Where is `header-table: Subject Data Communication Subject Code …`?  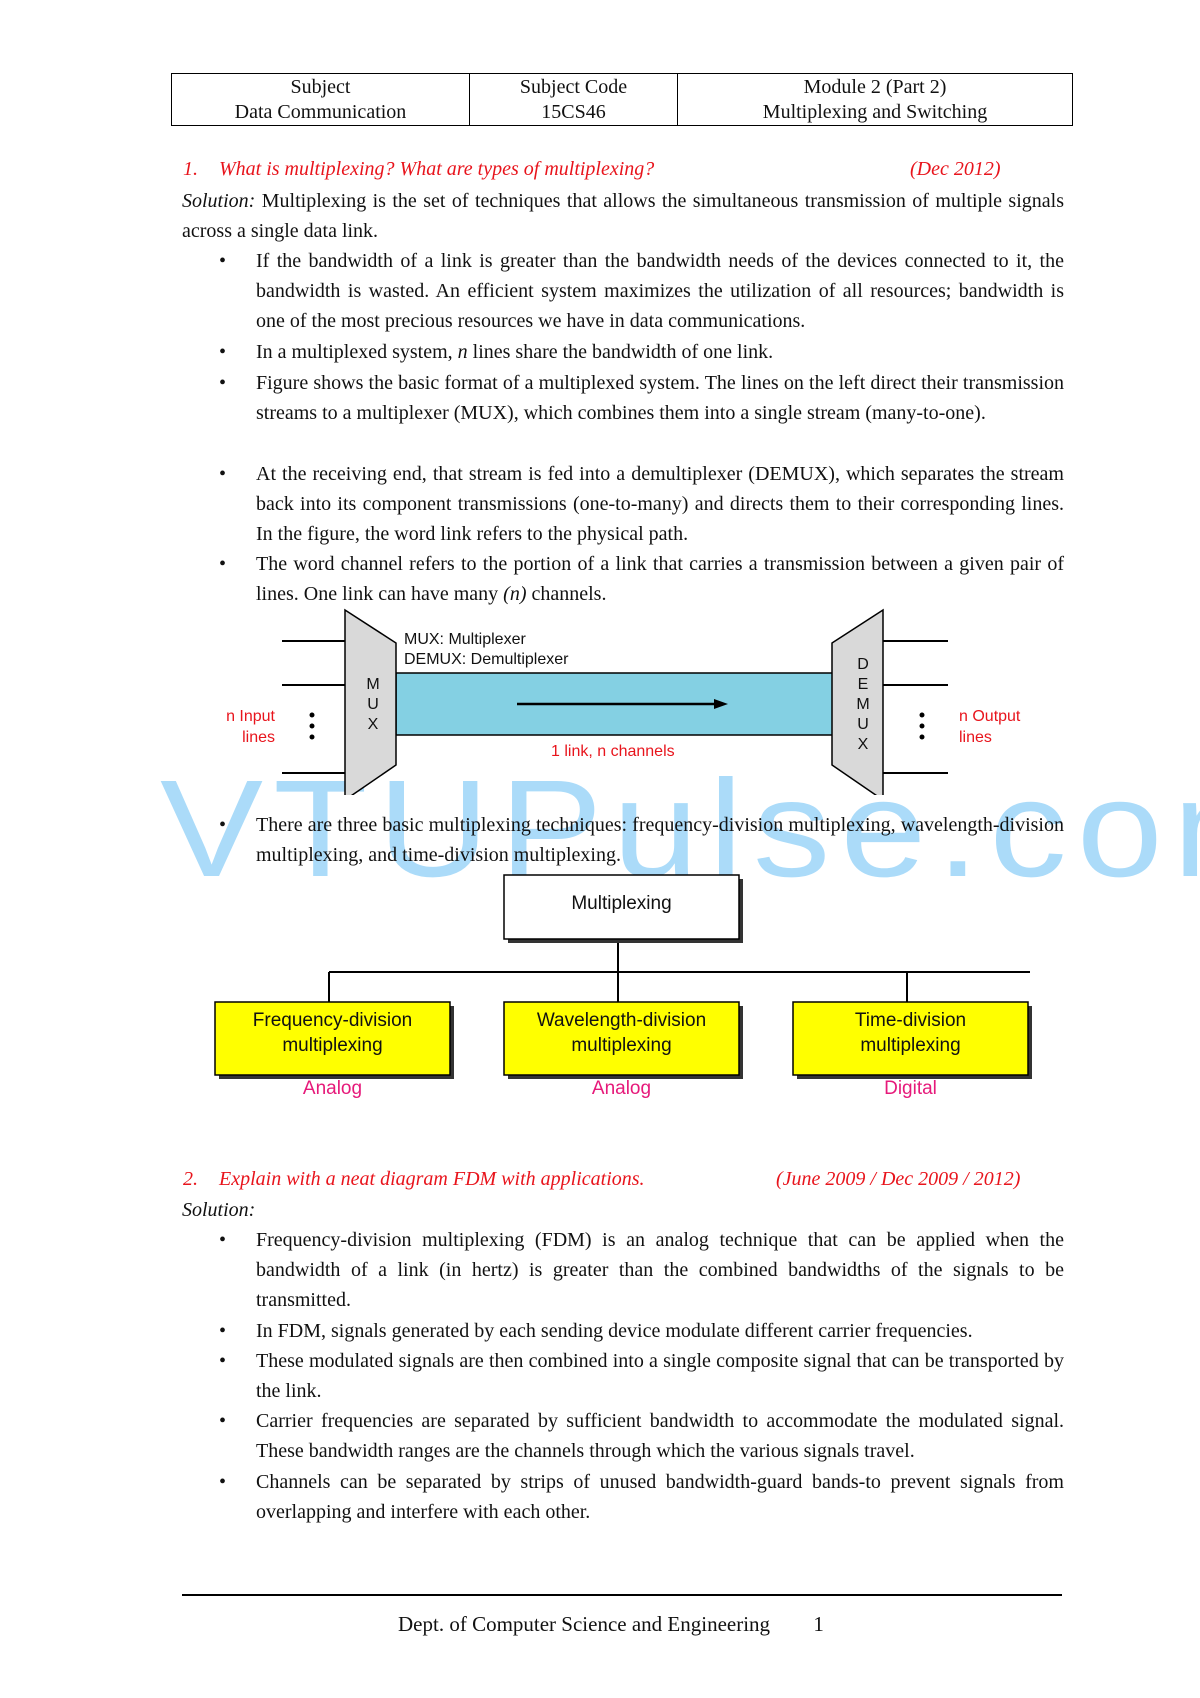
header-table: Subject Data Communication Subject Code … is located at coordinates (622, 99).